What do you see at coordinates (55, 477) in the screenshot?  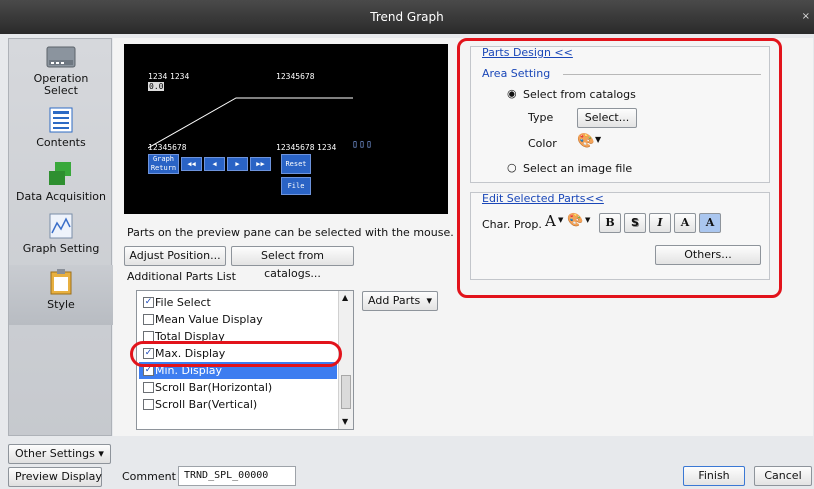 I see `preview-display-button: Preview Display` at bounding box center [55, 477].